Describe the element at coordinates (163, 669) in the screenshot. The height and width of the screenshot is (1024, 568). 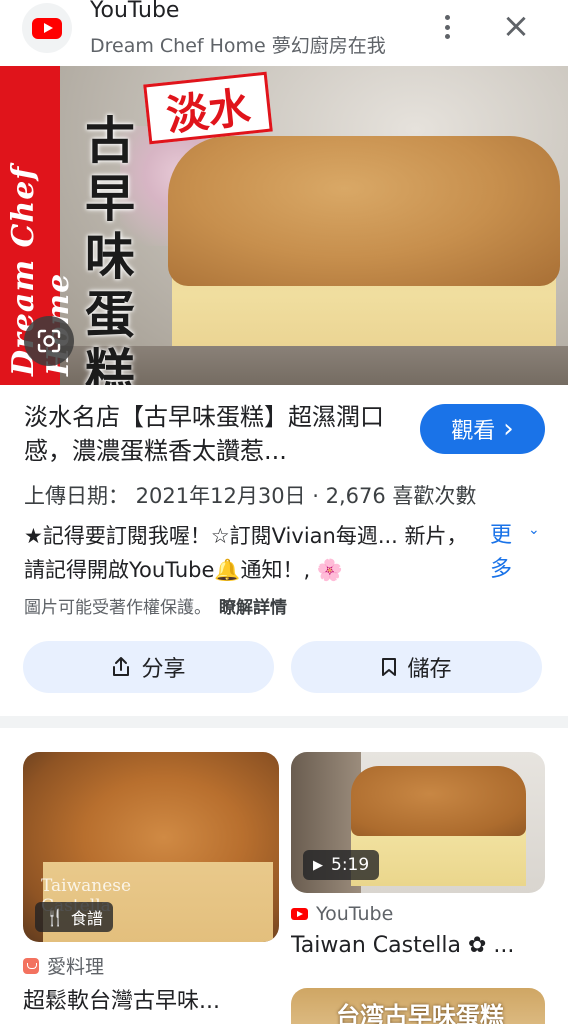
I see `share-label: 分享` at that location.